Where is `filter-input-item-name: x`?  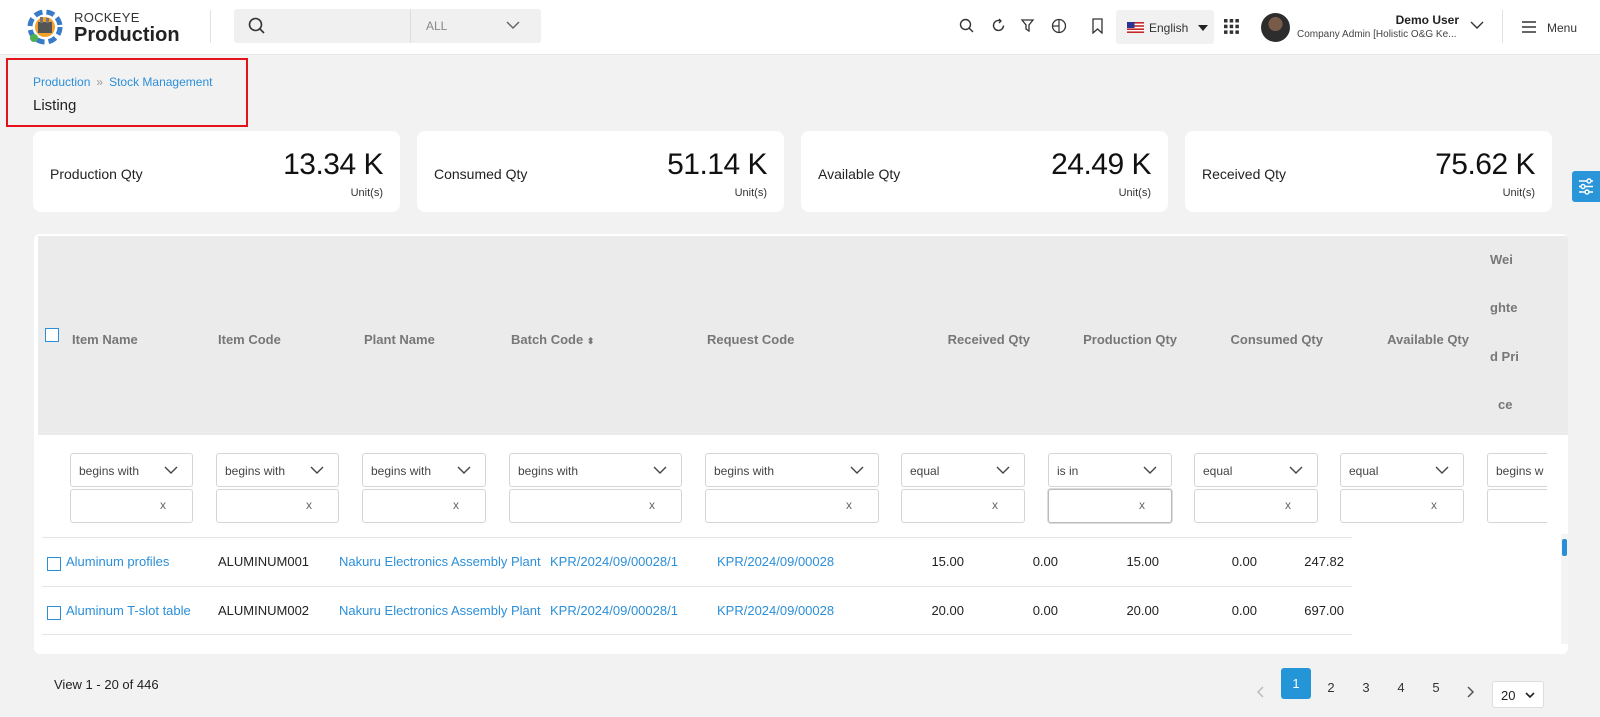 filter-input-item-name: x is located at coordinates (131, 506).